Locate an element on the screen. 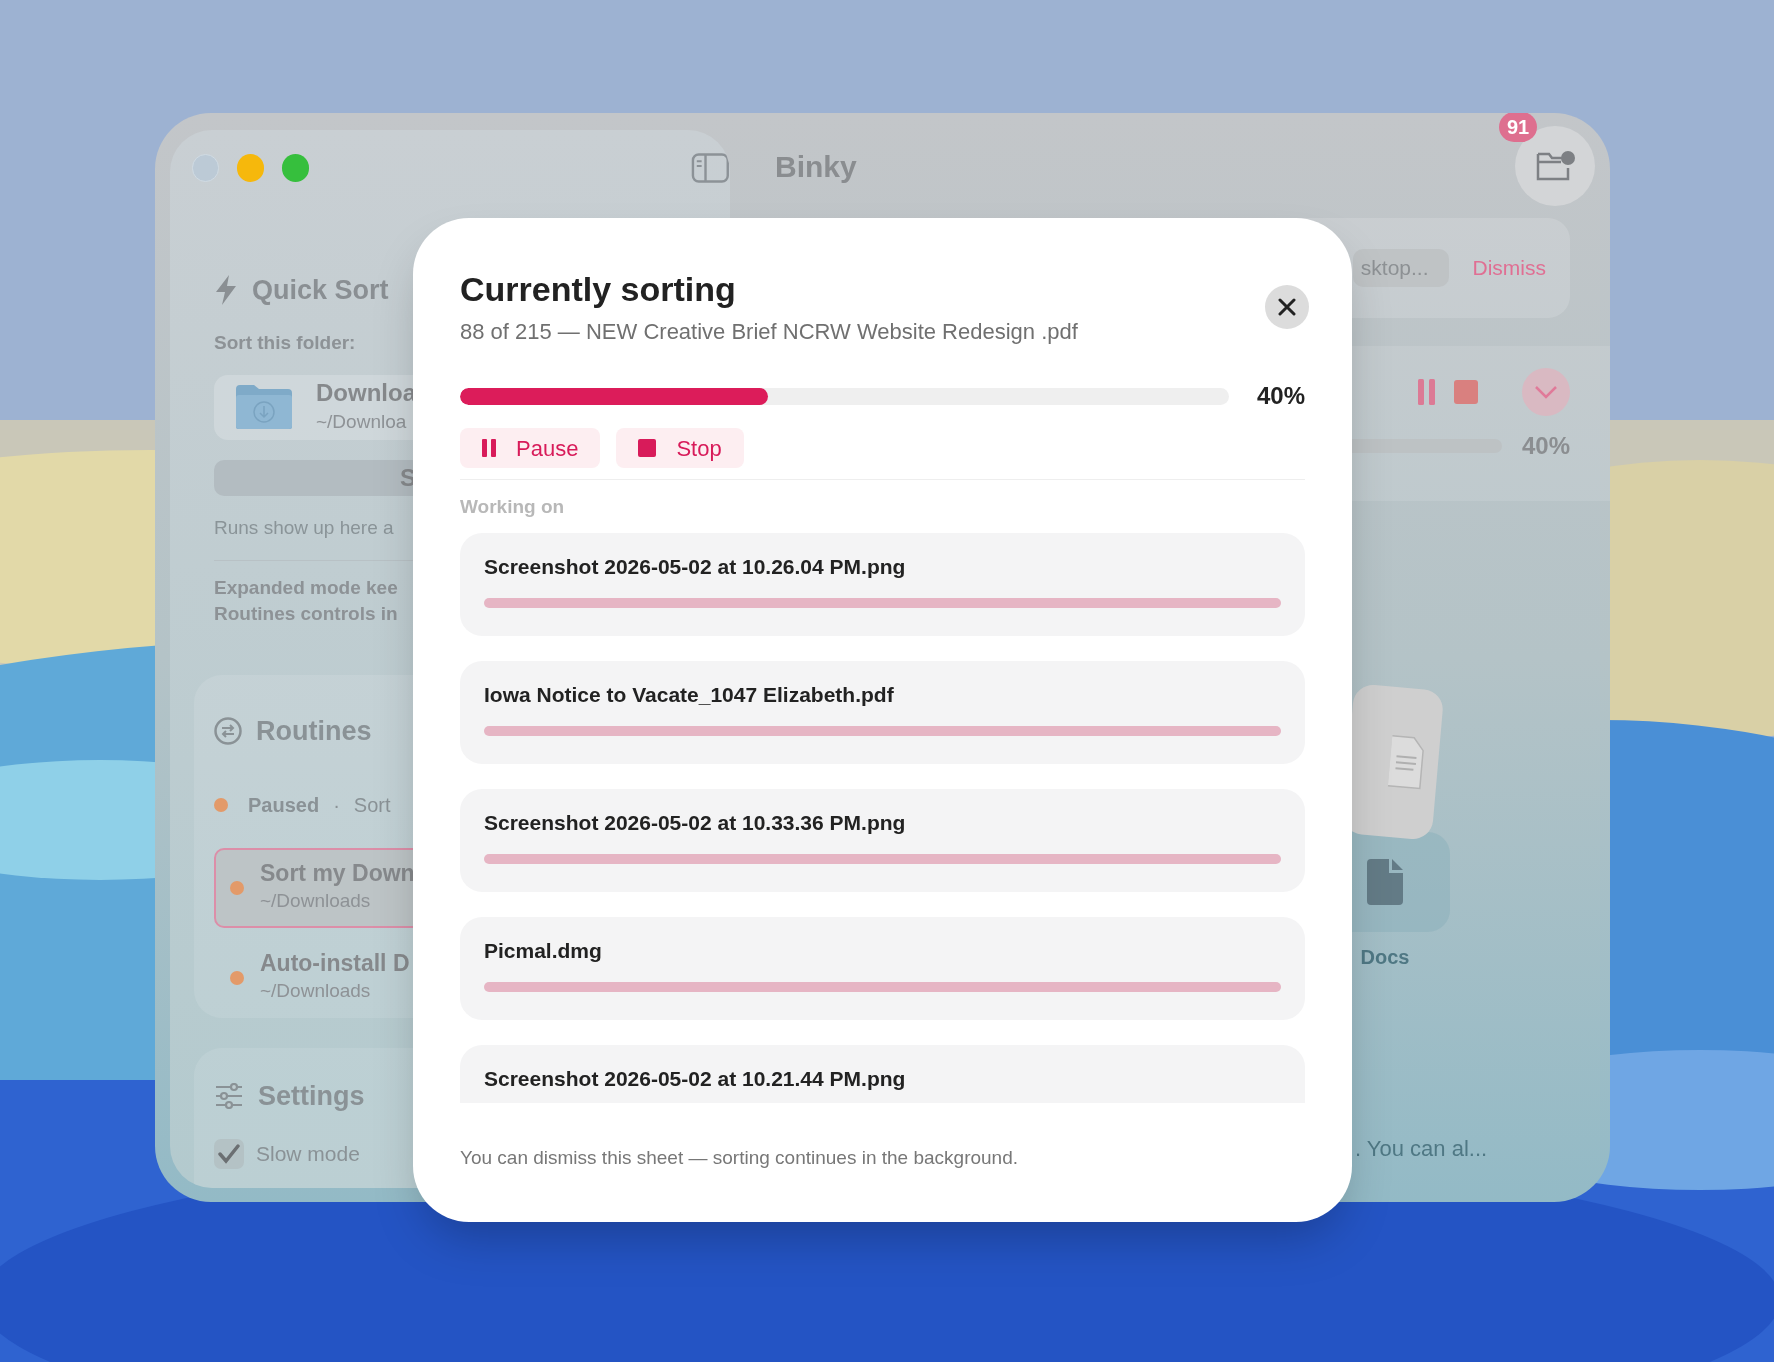 This screenshot has height=1362, width=1774. stop-button: Stop is located at coordinates (680, 448).